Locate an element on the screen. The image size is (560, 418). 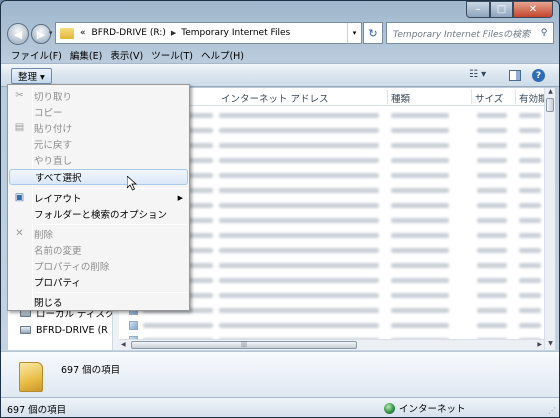
menu-item-label: フォルダーと検索のオプション is located at coordinates (101, 215).